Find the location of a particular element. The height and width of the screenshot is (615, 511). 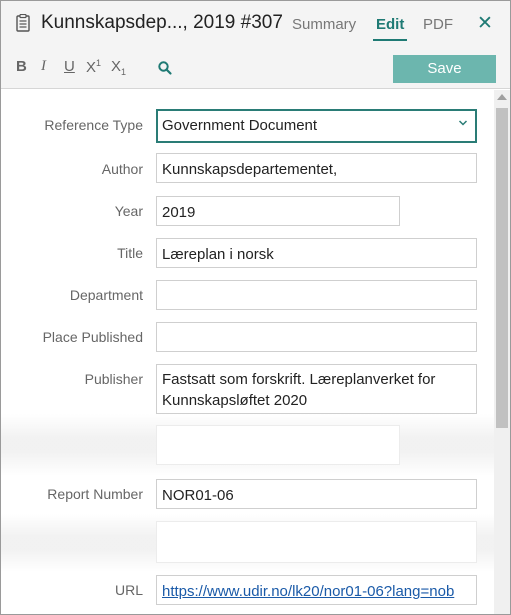

scrollbar-thumb is located at coordinates (502, 268).